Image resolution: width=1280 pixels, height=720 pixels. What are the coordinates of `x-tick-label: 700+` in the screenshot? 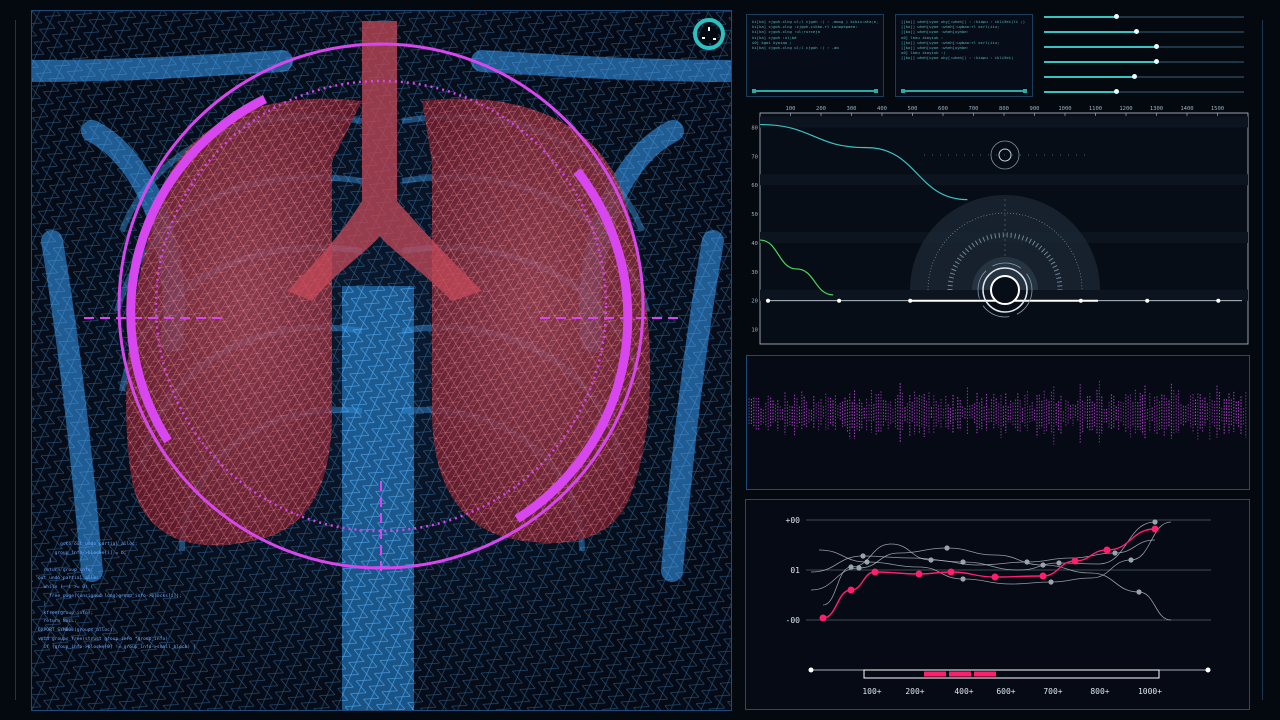 It's located at (1052, 691).